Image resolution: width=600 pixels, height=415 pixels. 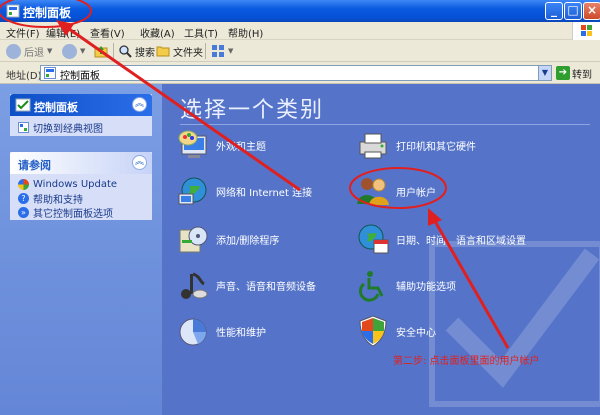 I want to click on window-title: 控制面板, so click(x=47, y=13).